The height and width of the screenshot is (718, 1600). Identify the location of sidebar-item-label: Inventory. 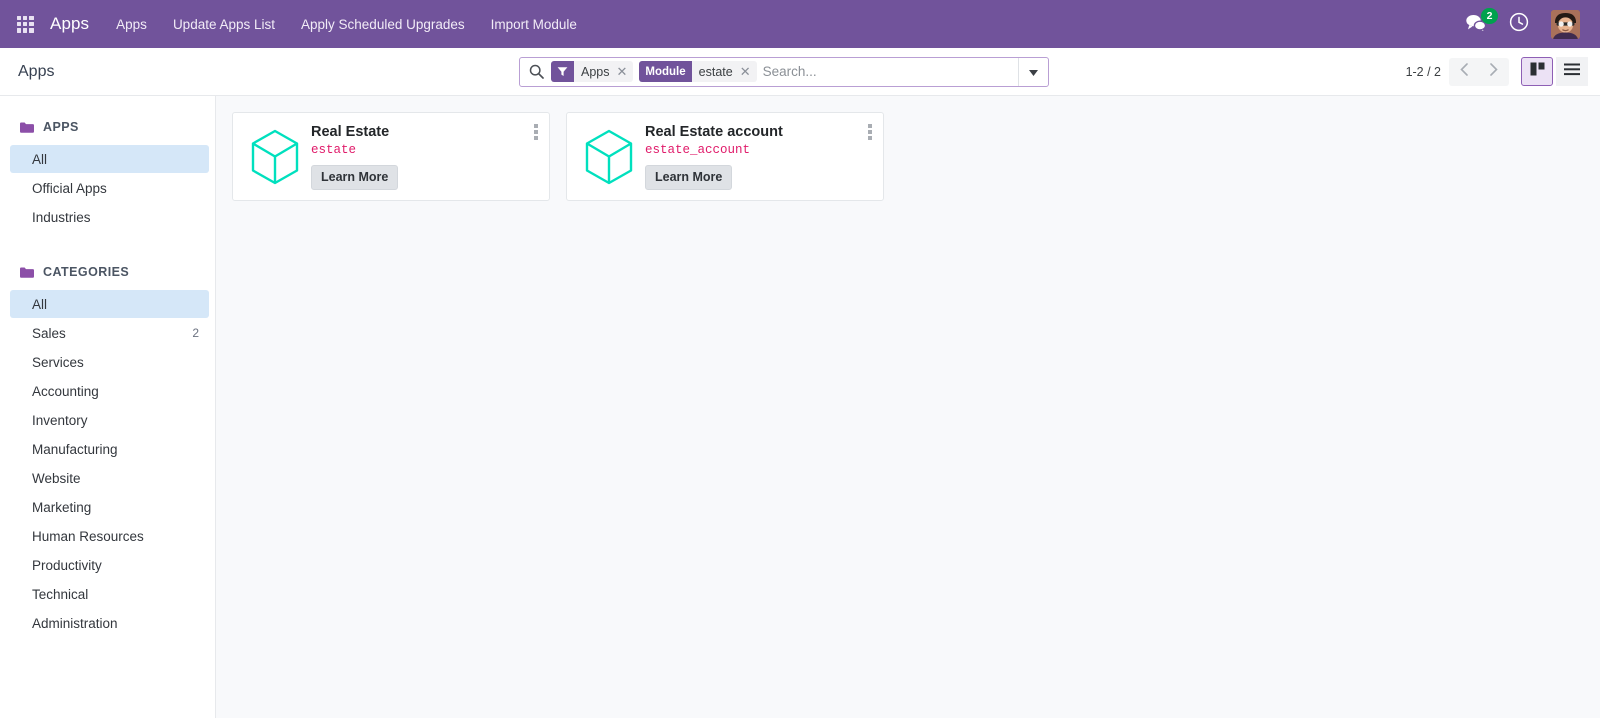
(60, 420).